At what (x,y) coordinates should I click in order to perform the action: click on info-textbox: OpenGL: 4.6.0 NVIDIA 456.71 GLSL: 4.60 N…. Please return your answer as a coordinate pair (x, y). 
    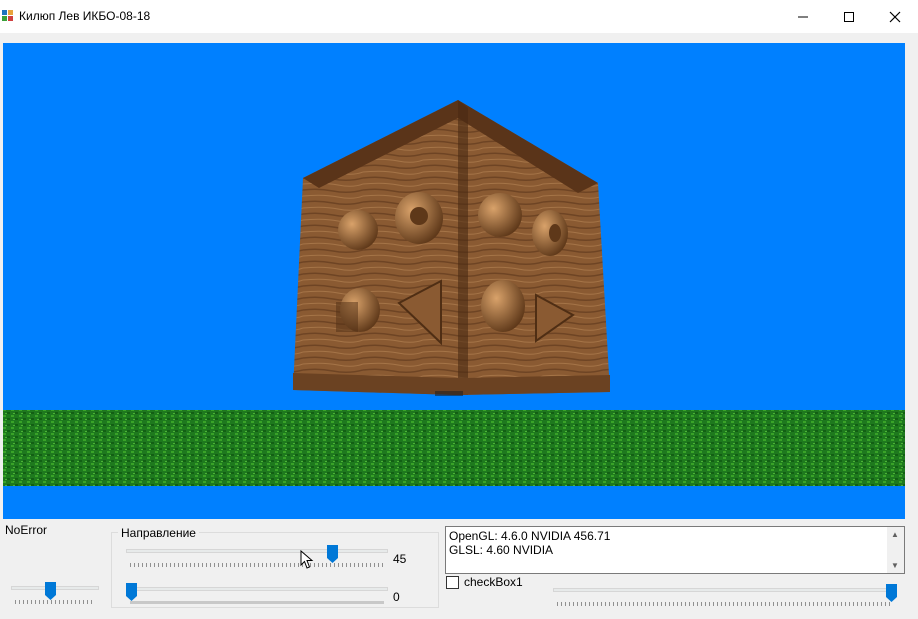
    Looking at the image, I should click on (675, 550).